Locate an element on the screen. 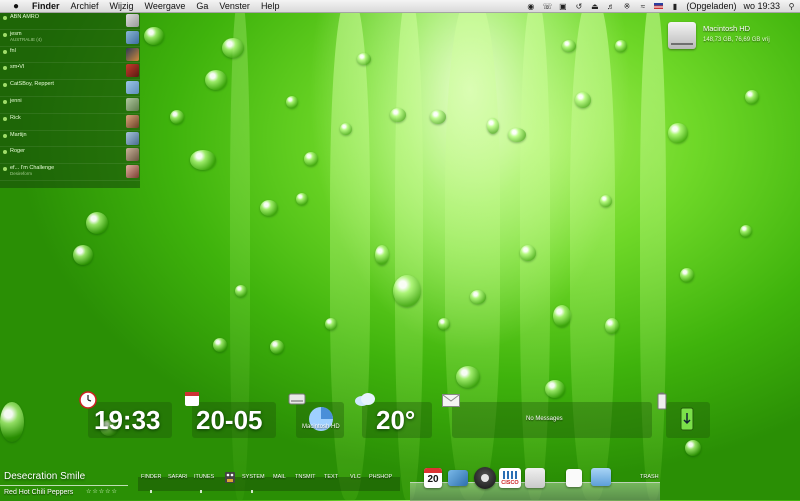 The height and width of the screenshot is (501, 800). textedit-dock-icon is located at coordinates (574, 478).